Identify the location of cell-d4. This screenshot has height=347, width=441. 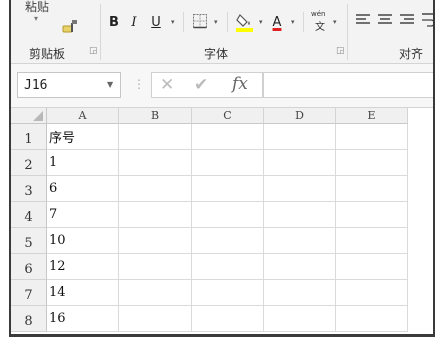
(300, 215).